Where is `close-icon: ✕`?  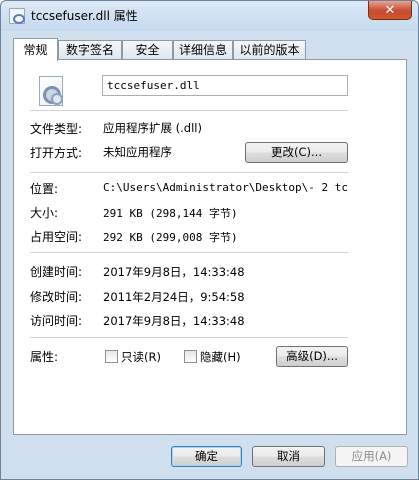 close-icon: ✕ is located at coordinates (390, 10).